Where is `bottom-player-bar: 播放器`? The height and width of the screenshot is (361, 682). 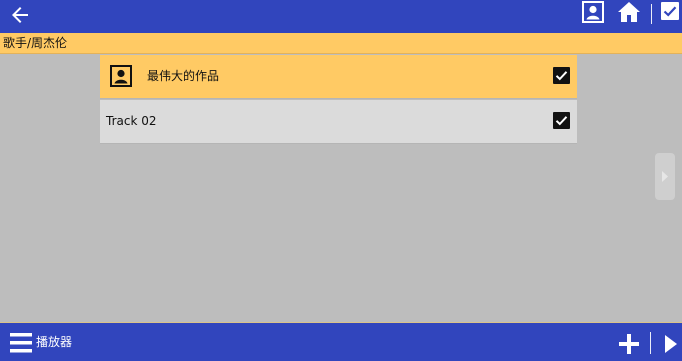
bottom-player-bar: 播放器 is located at coordinates (341, 341).